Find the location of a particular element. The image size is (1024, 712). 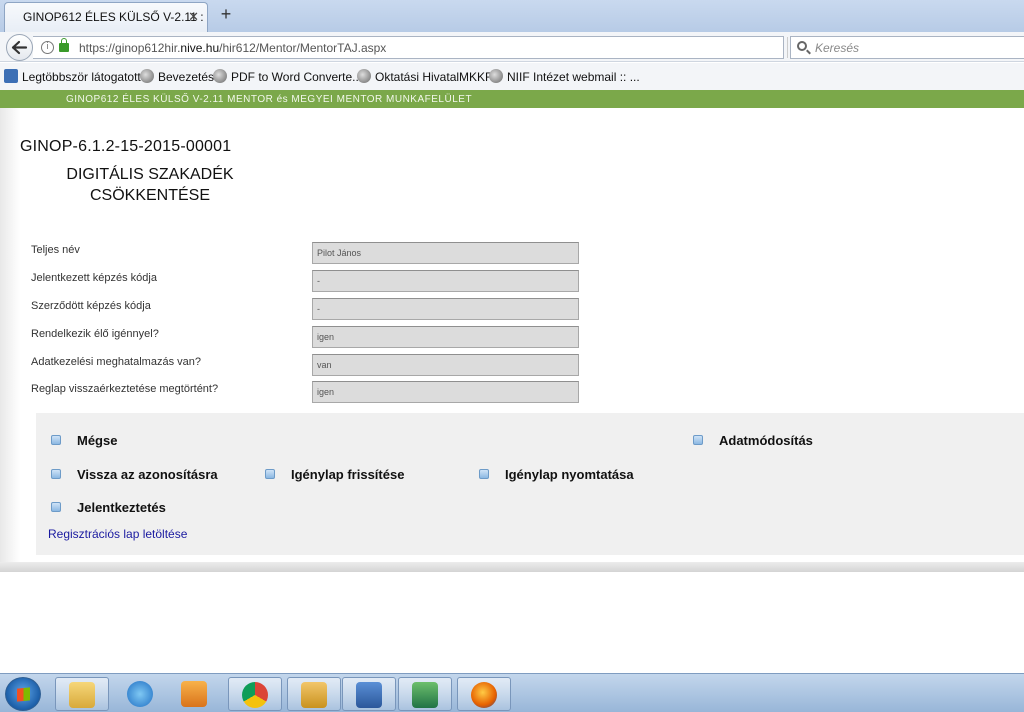

back-arrow-icon is located at coordinates (19, 47).